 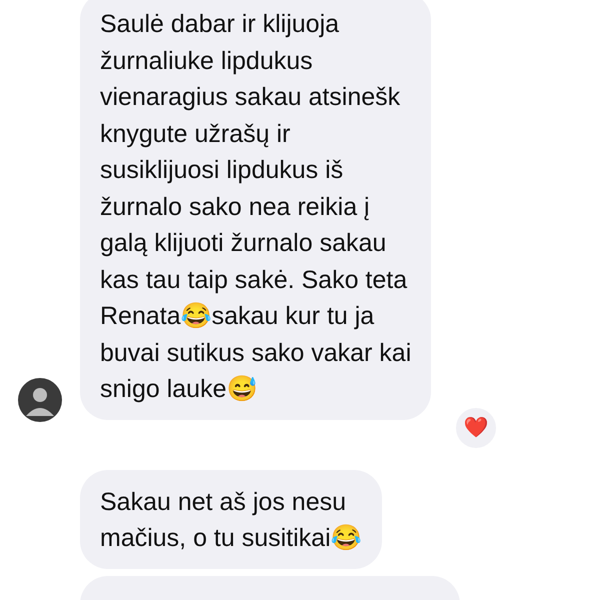 I want to click on message-text: Sakau net aš jos nesu mačius, o tu susitikai😂, so click(x=231, y=520).